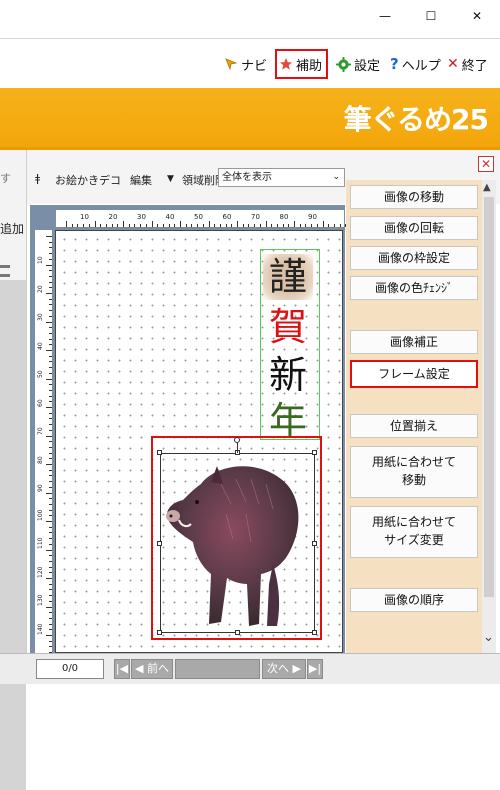 The width and height of the screenshot is (500, 790). Describe the element at coordinates (302, 64) in the screenshot. I see `menu-hojo: 補助` at that location.